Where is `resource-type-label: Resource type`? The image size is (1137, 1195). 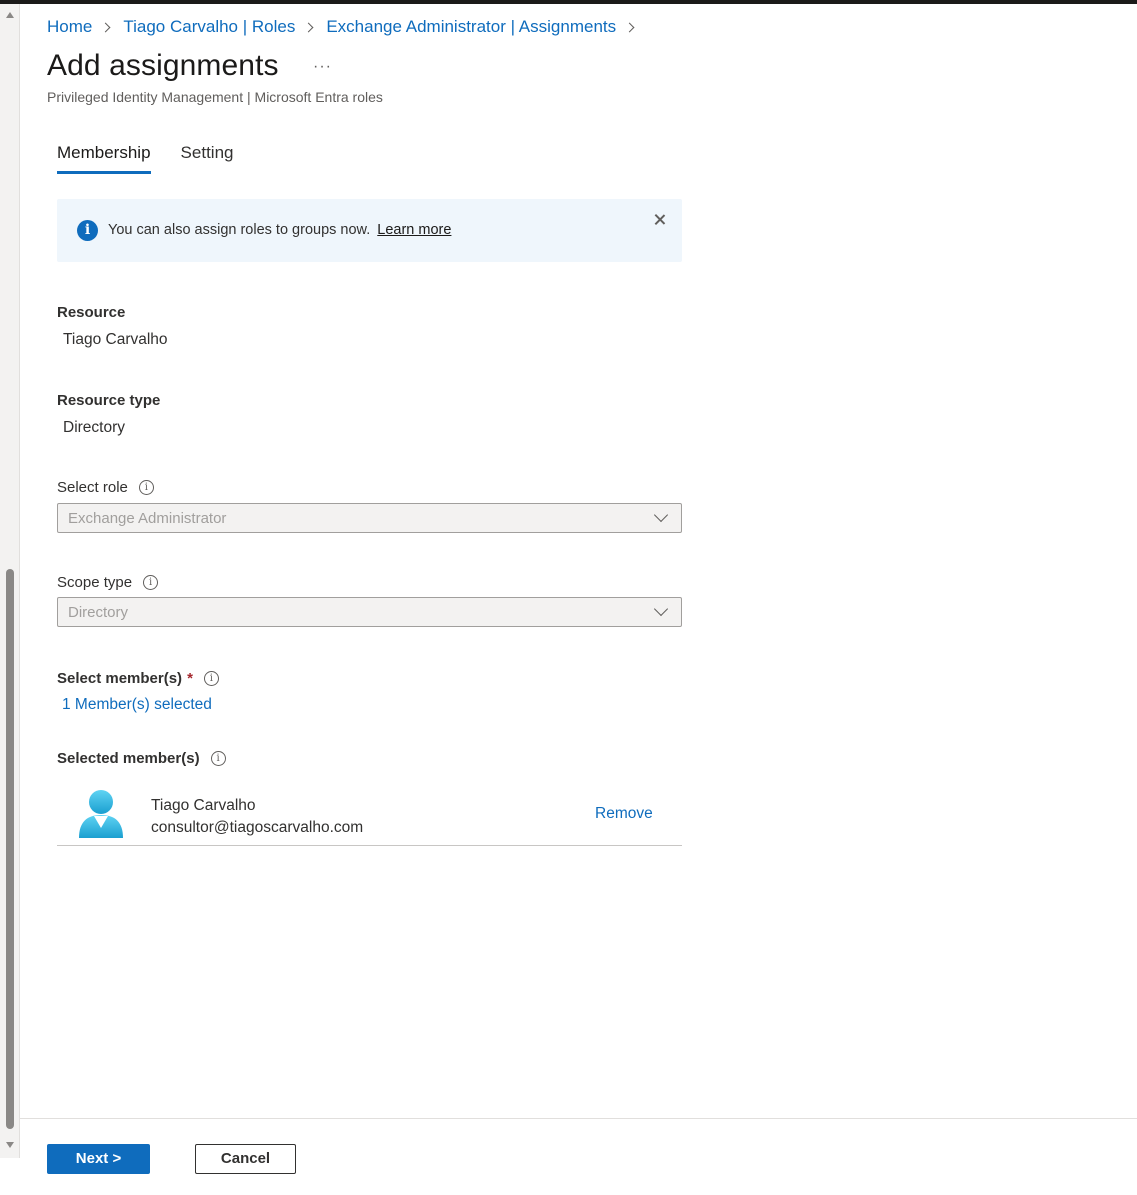
resource-type-label: Resource type is located at coordinates (108, 400).